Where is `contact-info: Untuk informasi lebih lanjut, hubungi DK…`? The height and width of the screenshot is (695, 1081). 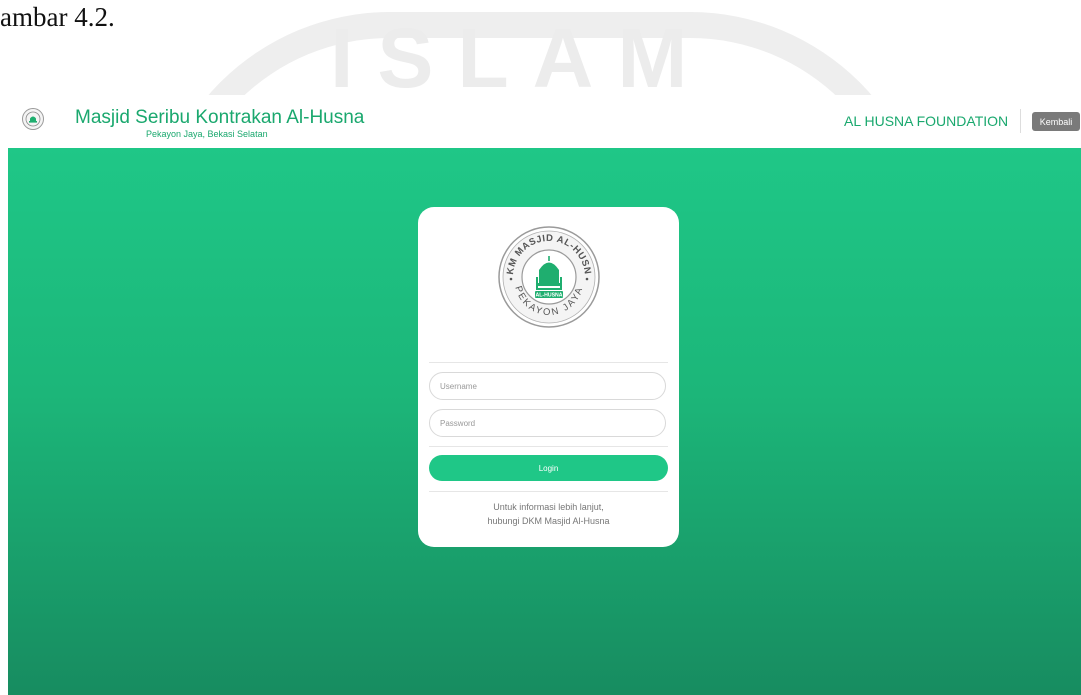 contact-info: Untuk informasi lebih lanjut, hubungi DK… is located at coordinates (548, 514).